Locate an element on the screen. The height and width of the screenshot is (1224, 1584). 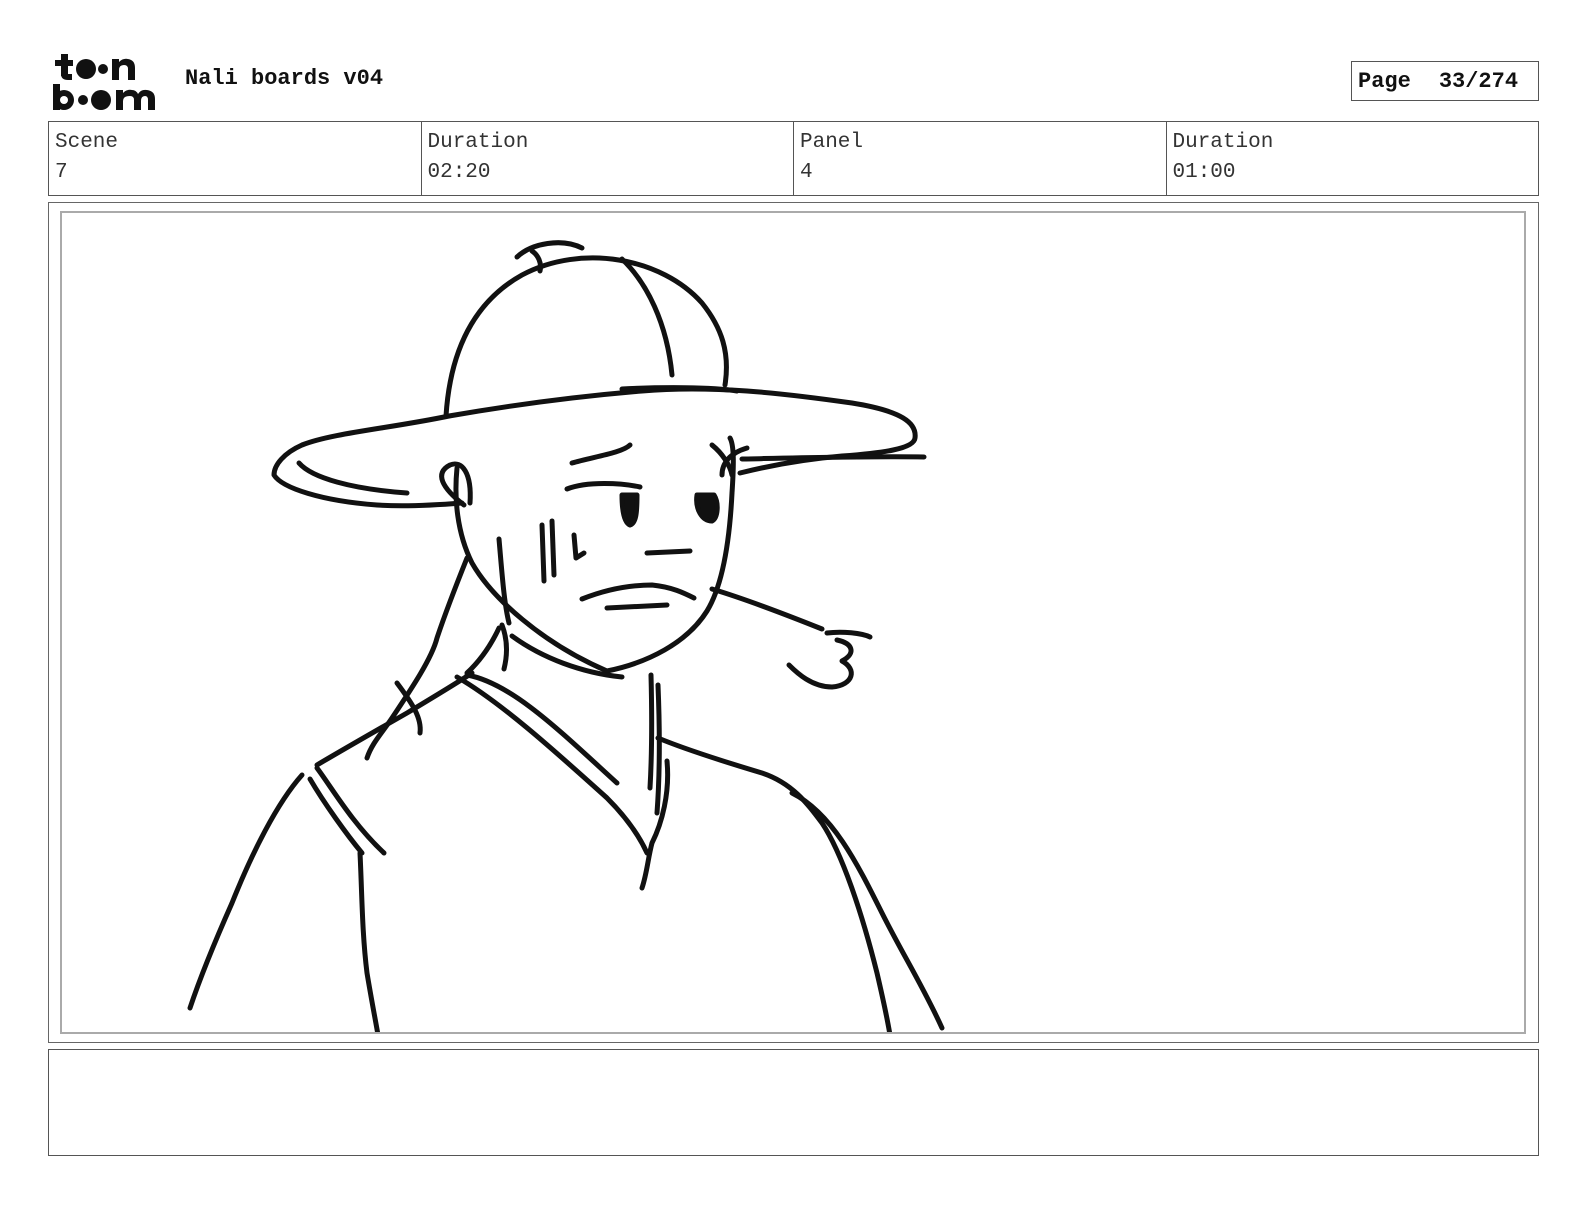
scene-duration-label: Duration is located at coordinates (478, 142).